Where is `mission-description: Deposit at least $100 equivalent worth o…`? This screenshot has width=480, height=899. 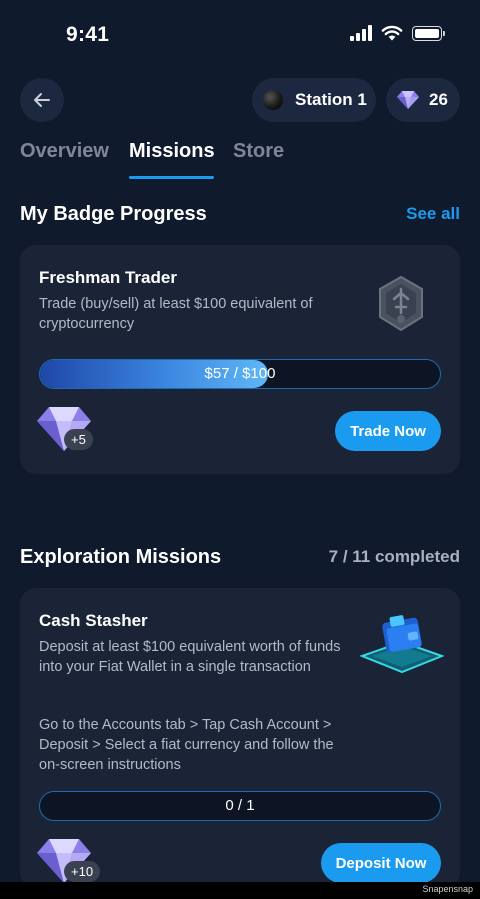
mission-description: Deposit at least $100 equivalent worth o… is located at coordinates (190, 657).